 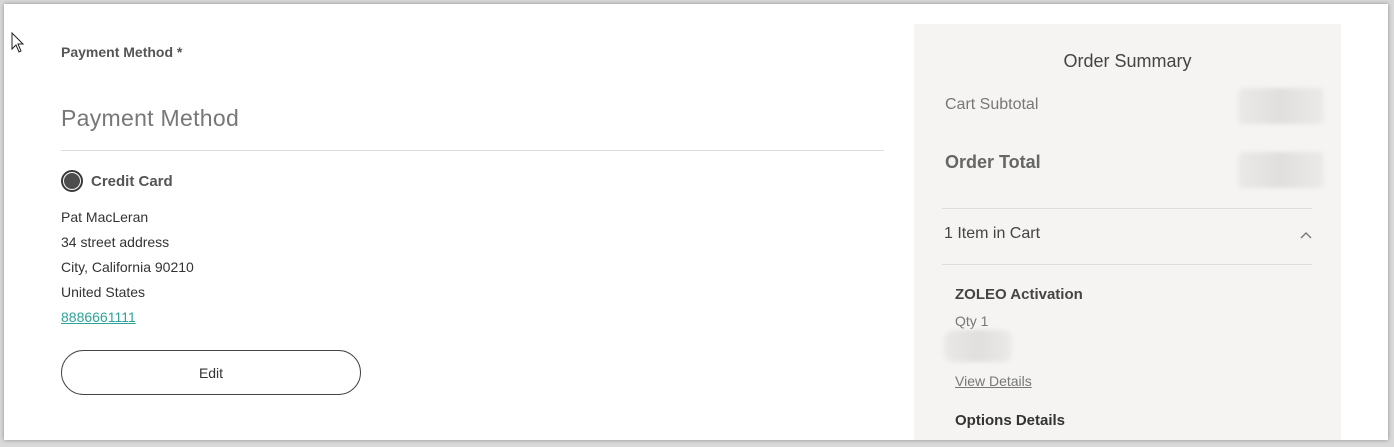 I want to click on credit-card-radio, so click(x=72, y=181).